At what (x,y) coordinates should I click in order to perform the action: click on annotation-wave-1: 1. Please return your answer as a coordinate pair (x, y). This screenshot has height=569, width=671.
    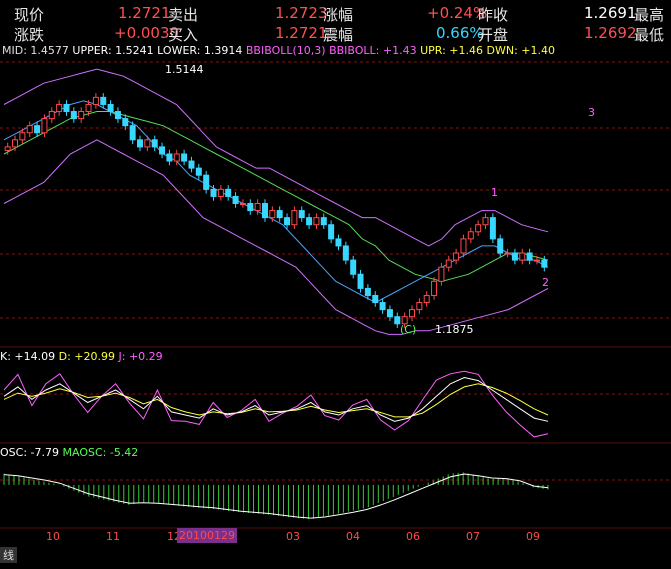
    Looking at the image, I should click on (494, 192).